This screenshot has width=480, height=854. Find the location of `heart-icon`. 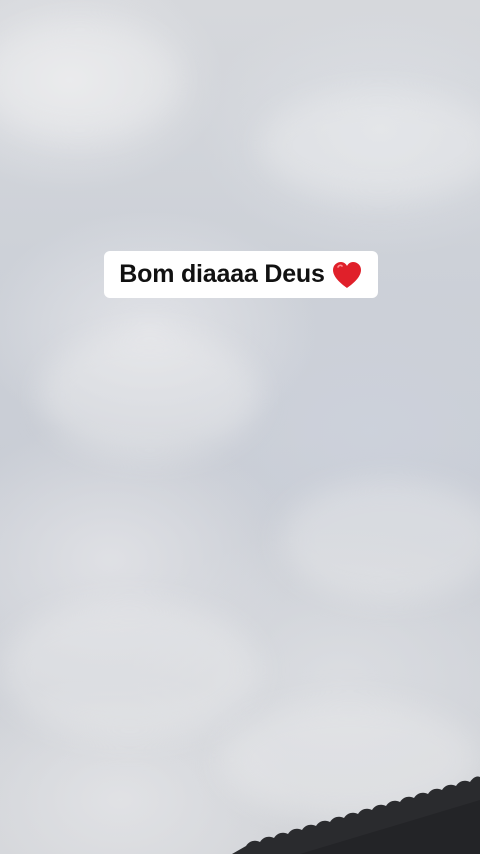

heart-icon is located at coordinates (347, 275).